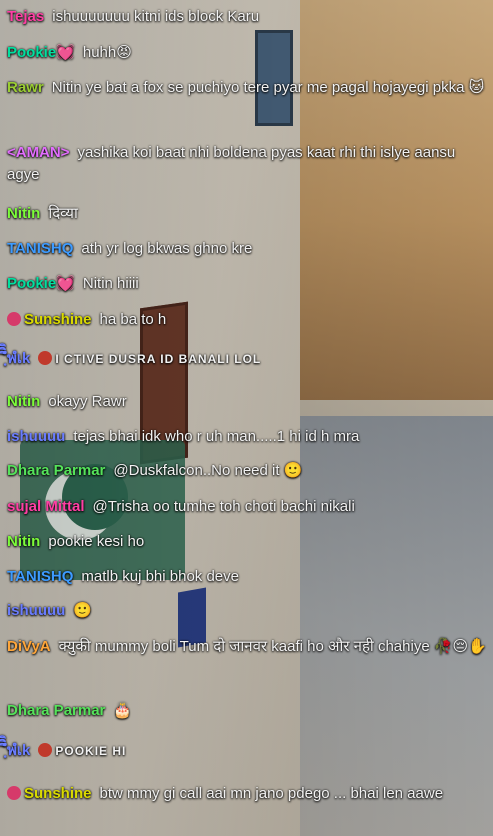 The width and height of the screenshot is (493, 836). Describe the element at coordinates (29, 646) in the screenshot. I see `chat-username: DiVyA` at that location.